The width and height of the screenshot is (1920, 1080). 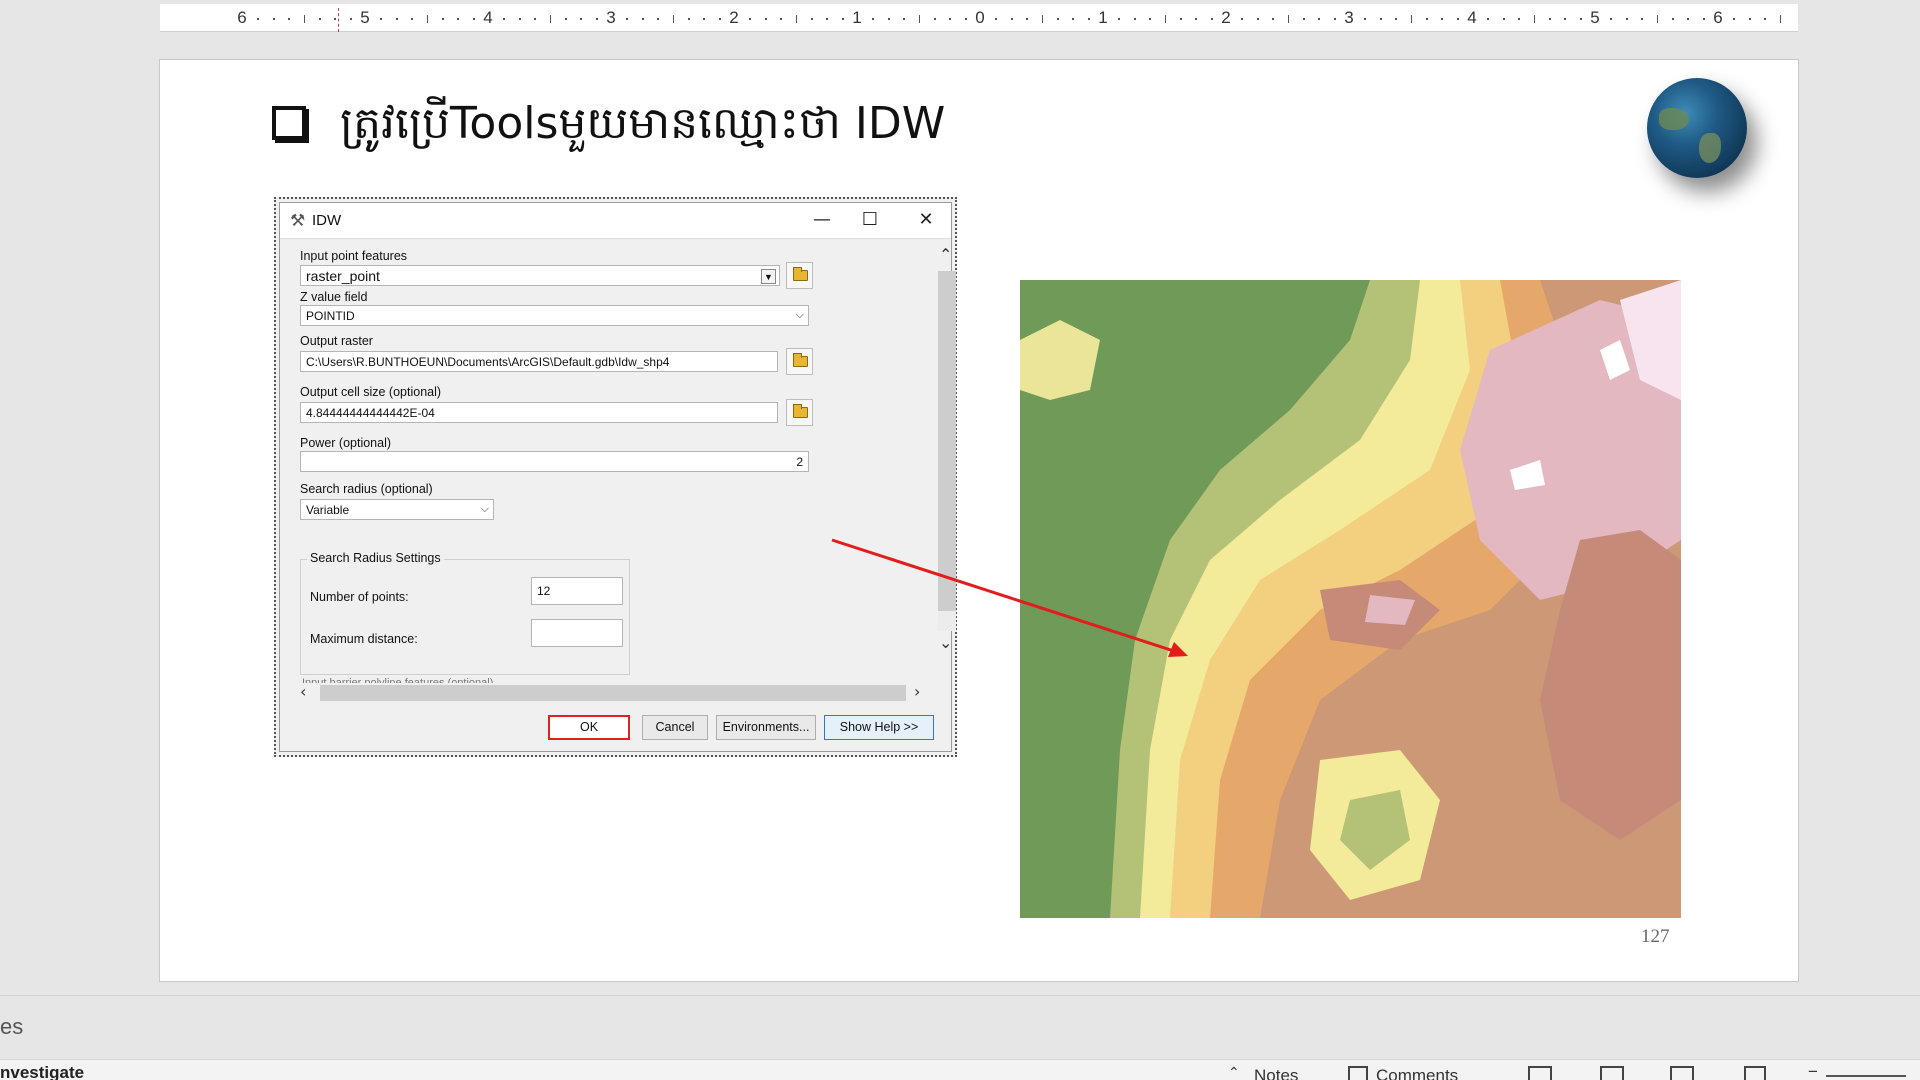 What do you see at coordinates (1697, 128) in the screenshot?
I see `globe-icon` at bounding box center [1697, 128].